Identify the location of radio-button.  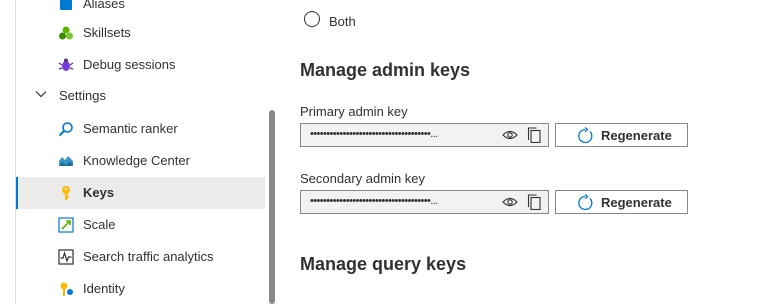
(312, 19).